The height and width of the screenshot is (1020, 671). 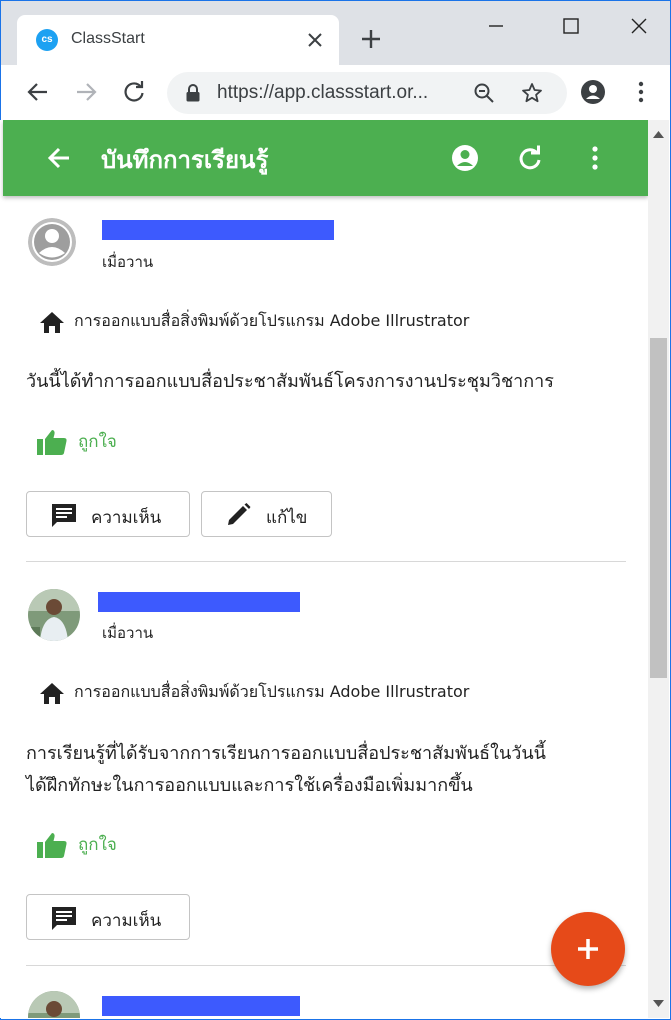 What do you see at coordinates (641, 92) in the screenshot?
I see `browser-menu-icon` at bounding box center [641, 92].